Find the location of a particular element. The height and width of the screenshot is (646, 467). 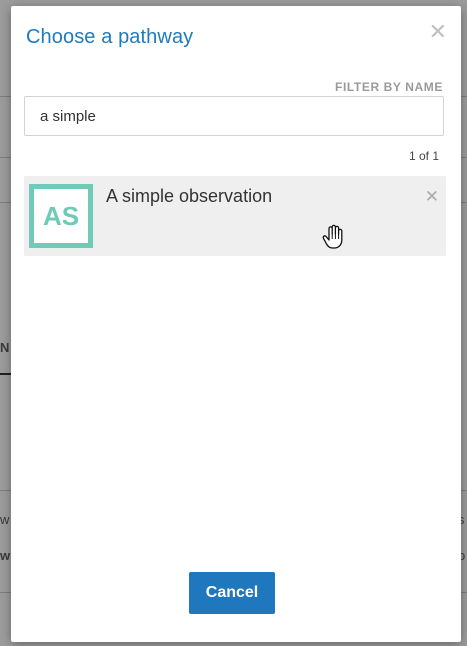

cancel-button: Cancel is located at coordinates (232, 593).